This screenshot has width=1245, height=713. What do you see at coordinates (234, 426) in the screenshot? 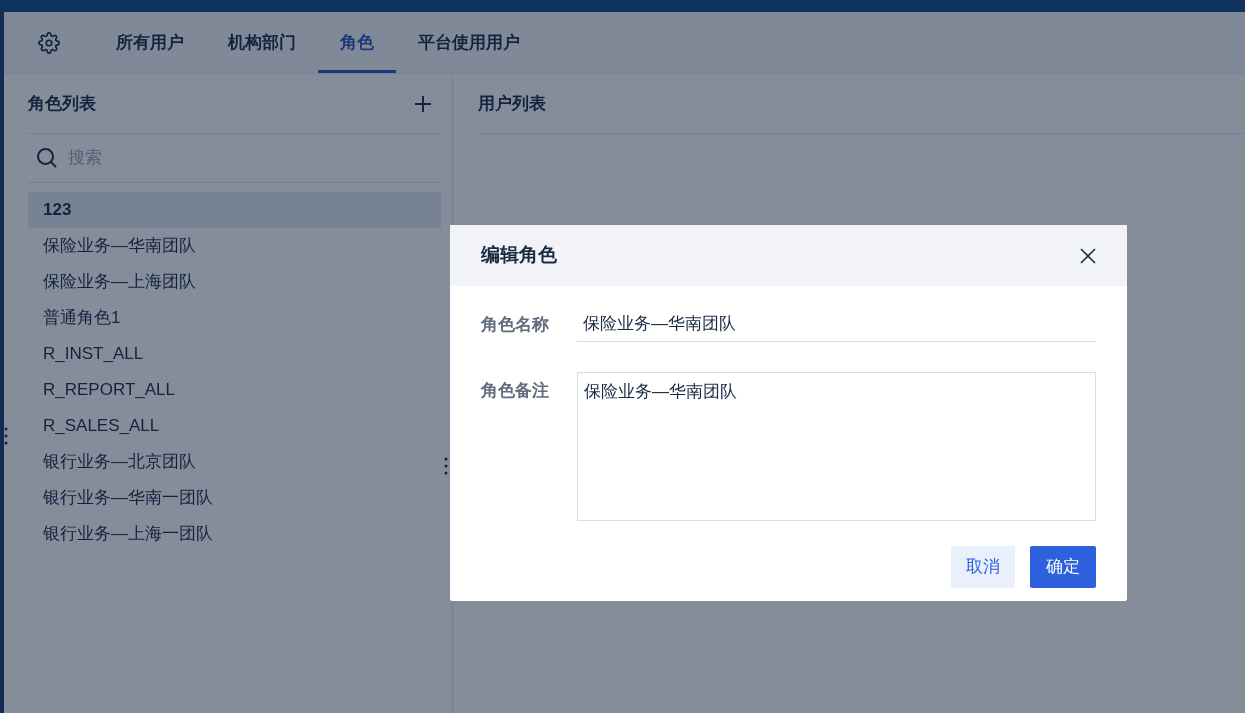
I see `role-item: R_SALES_ALL` at bounding box center [234, 426].